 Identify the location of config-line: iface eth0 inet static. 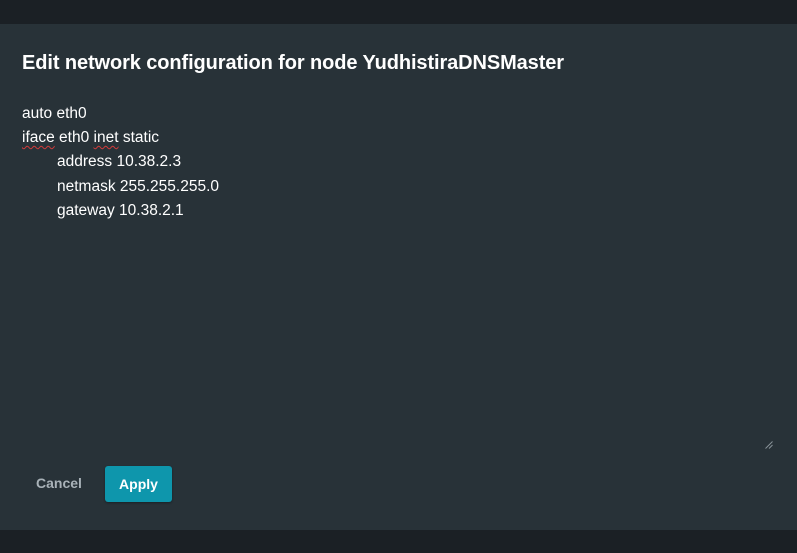
(398, 138).